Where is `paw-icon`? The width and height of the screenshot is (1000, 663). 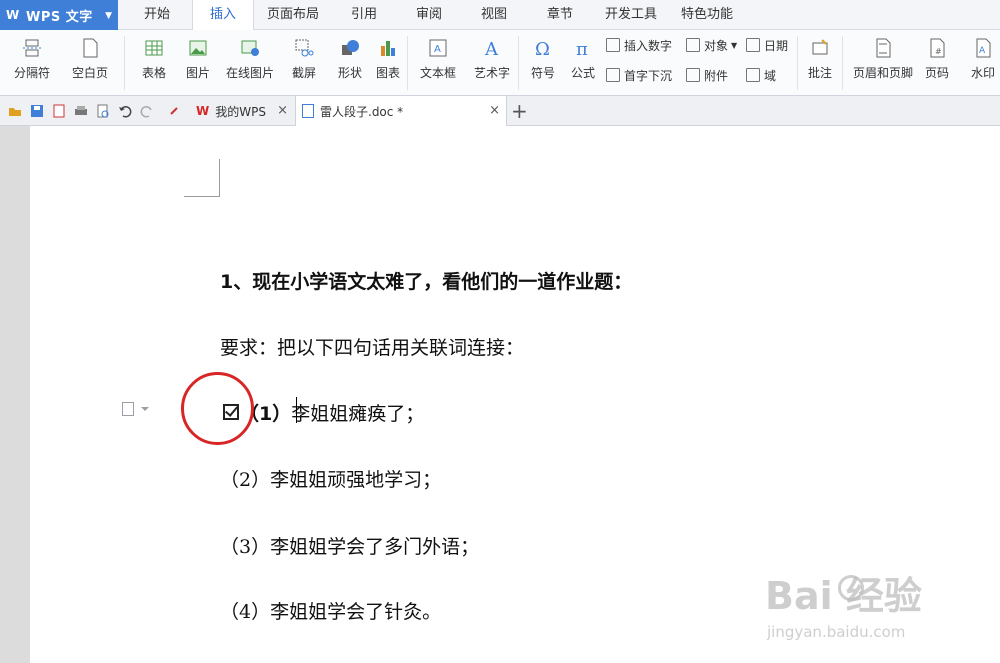
paw-icon is located at coordinates (851, 588).